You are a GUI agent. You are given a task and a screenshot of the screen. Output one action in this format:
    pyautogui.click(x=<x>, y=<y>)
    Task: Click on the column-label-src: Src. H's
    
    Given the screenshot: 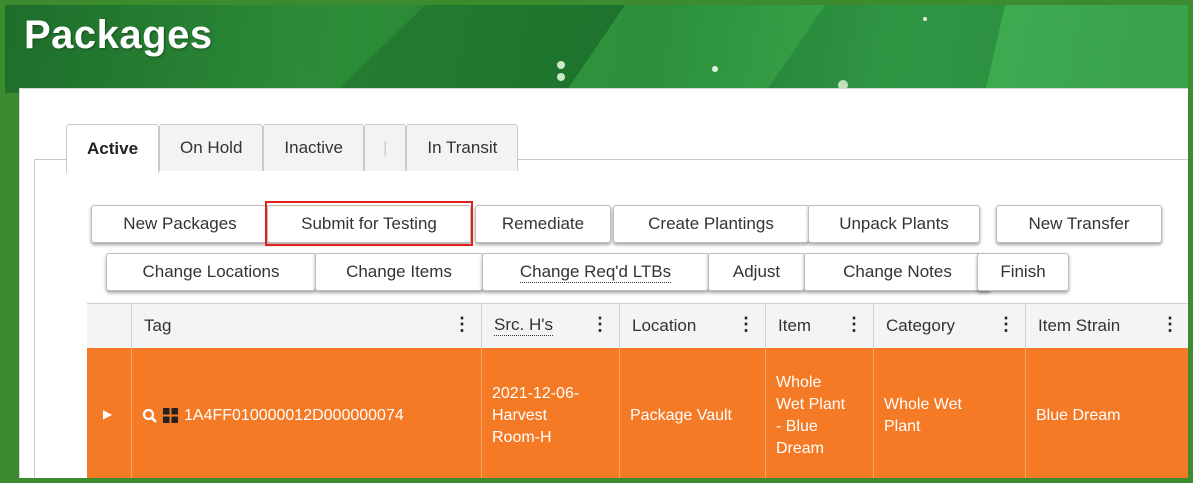 What is the action you would take?
    pyautogui.click(x=523, y=325)
    